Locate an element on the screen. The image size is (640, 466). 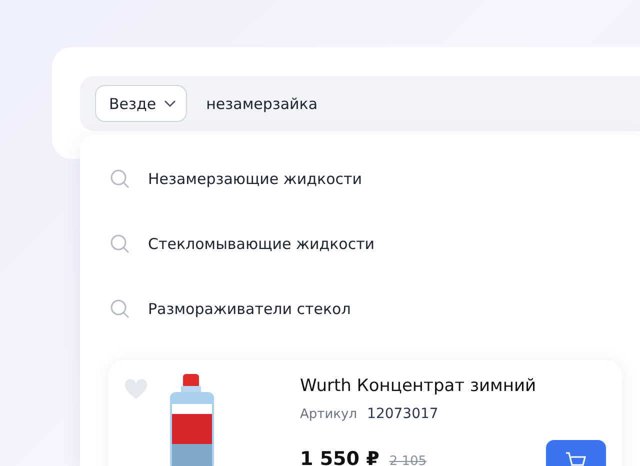
cart-icon is located at coordinates (576, 459).